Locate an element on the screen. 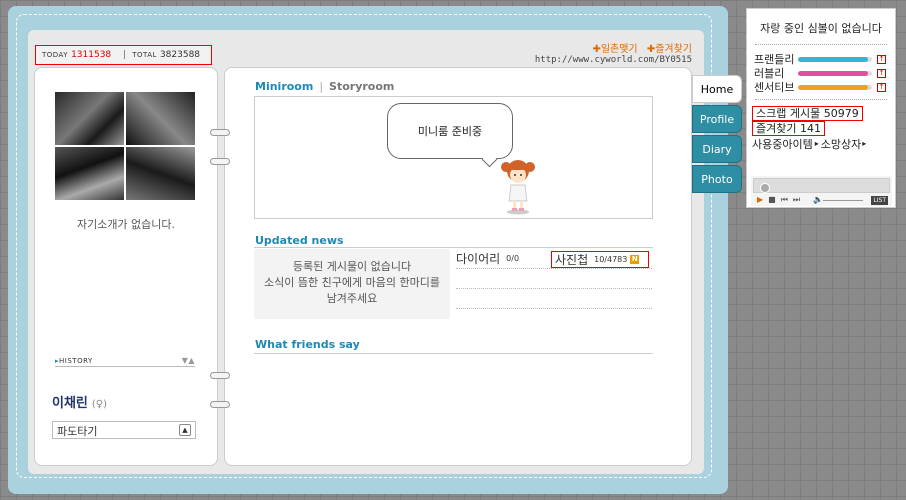 The height and width of the screenshot is (500, 906). owner-name-text: 이채린 is located at coordinates (70, 403).